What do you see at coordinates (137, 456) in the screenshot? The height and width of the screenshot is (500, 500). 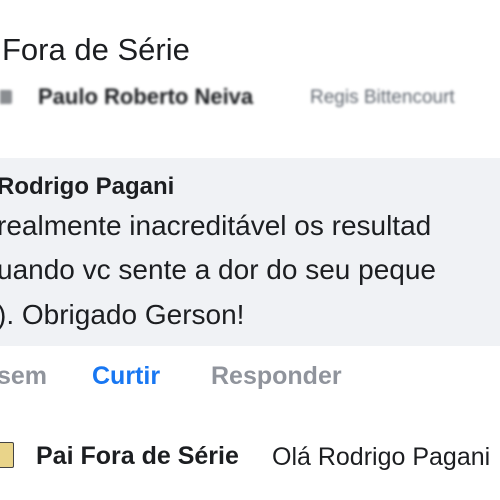 I see `reply-author: Pai Fora de Série` at bounding box center [137, 456].